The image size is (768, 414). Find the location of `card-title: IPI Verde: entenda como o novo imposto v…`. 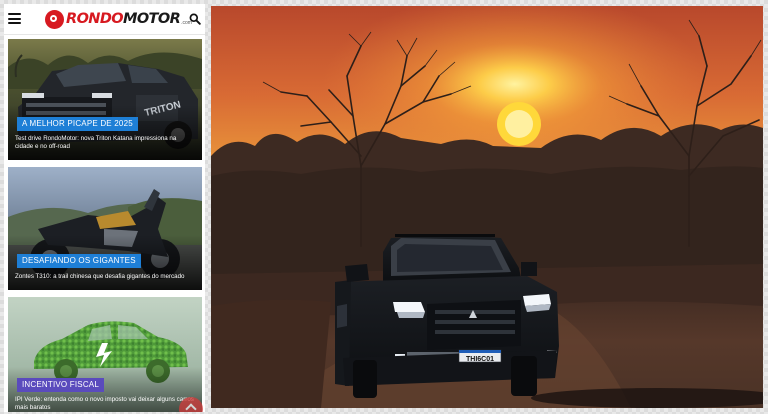

card-title: IPI Verde: entenda como o novo imposto v… is located at coordinates (105, 404).